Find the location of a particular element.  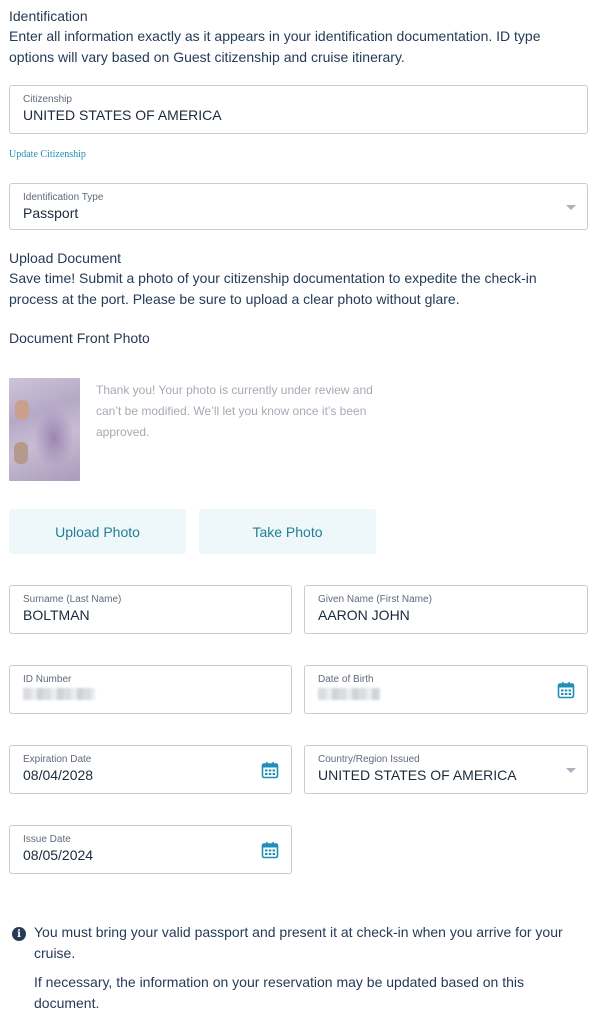

surname-label: Surname (Last Name) is located at coordinates (72, 599).